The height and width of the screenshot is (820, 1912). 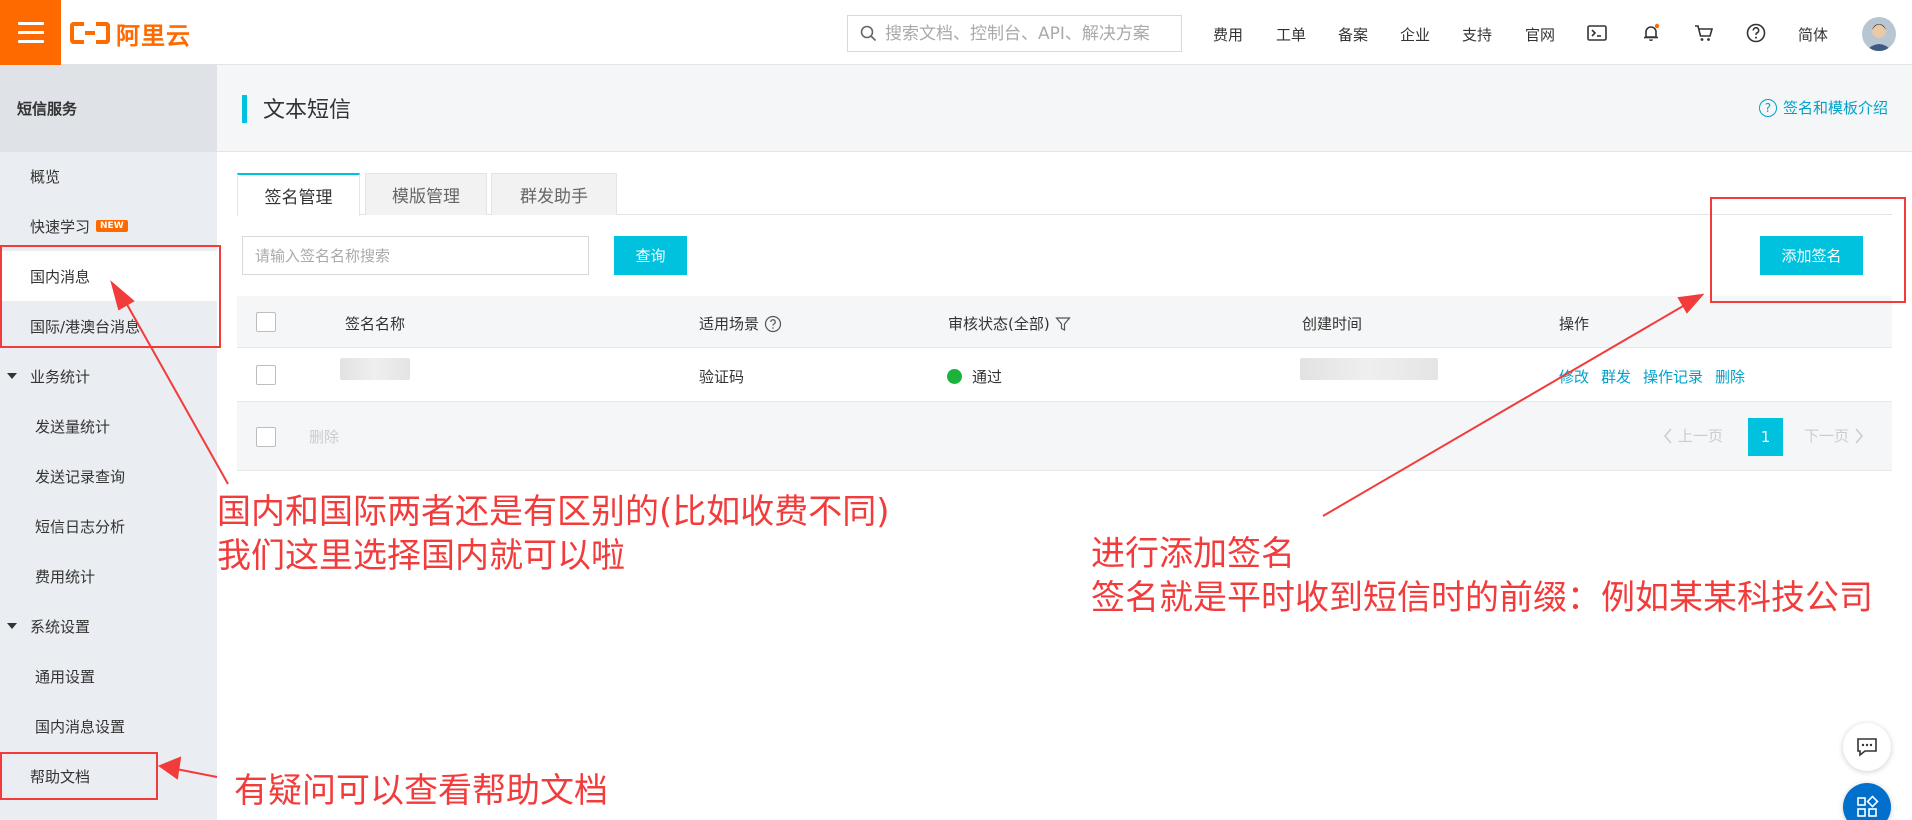 I want to click on select-all-checkbox, so click(x=266, y=322).